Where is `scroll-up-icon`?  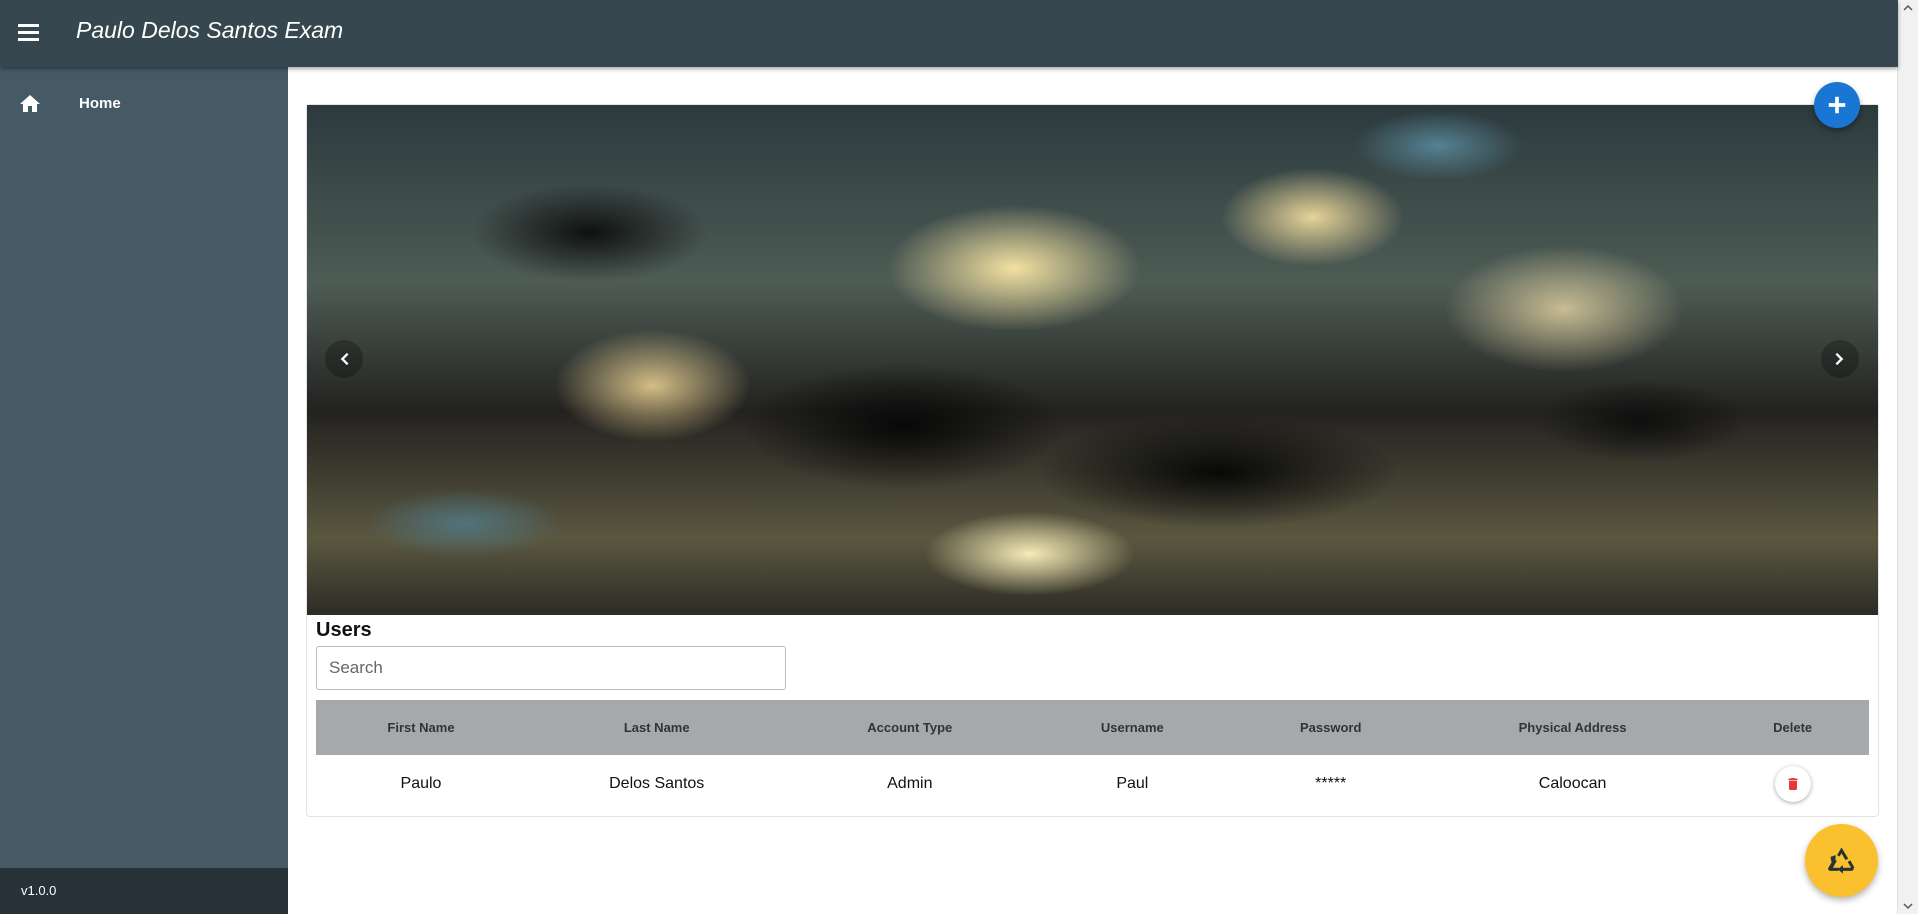
scroll-up-icon is located at coordinates (1908, 8).